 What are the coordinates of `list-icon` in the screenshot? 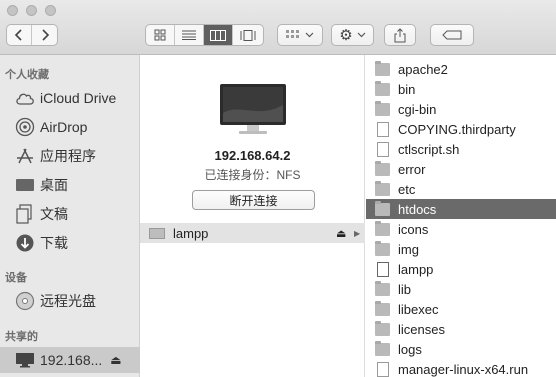 It's located at (189, 35).